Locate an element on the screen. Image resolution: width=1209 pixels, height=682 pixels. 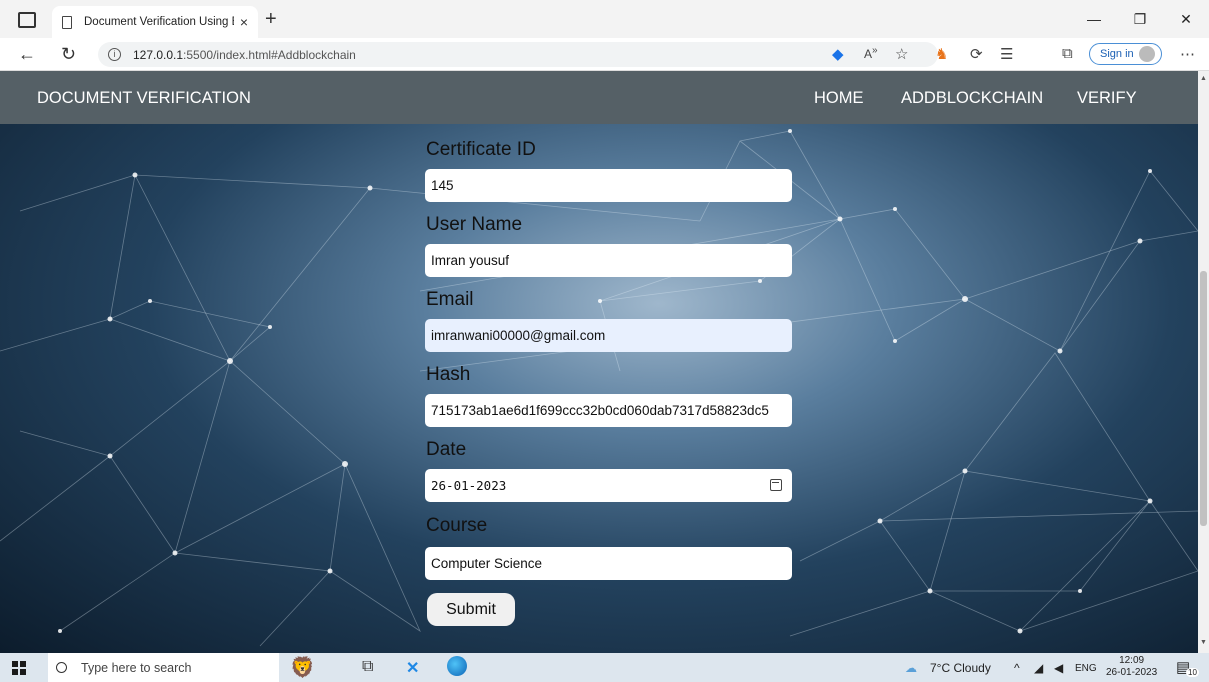
avatar-icon is located at coordinates (1146, 54).